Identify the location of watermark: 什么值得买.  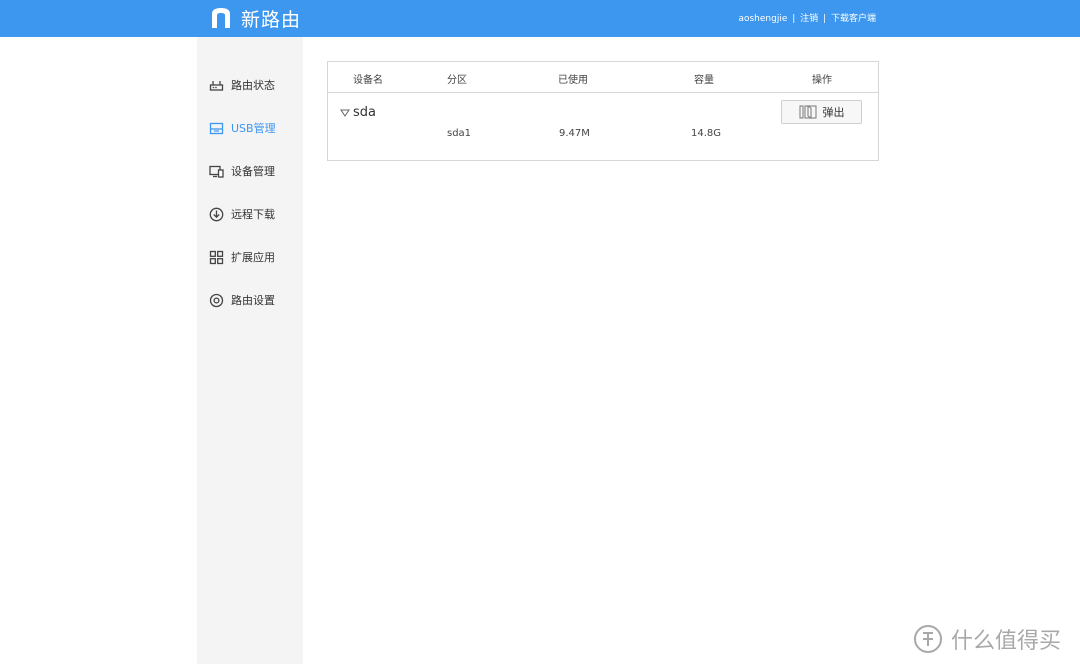
(987, 639).